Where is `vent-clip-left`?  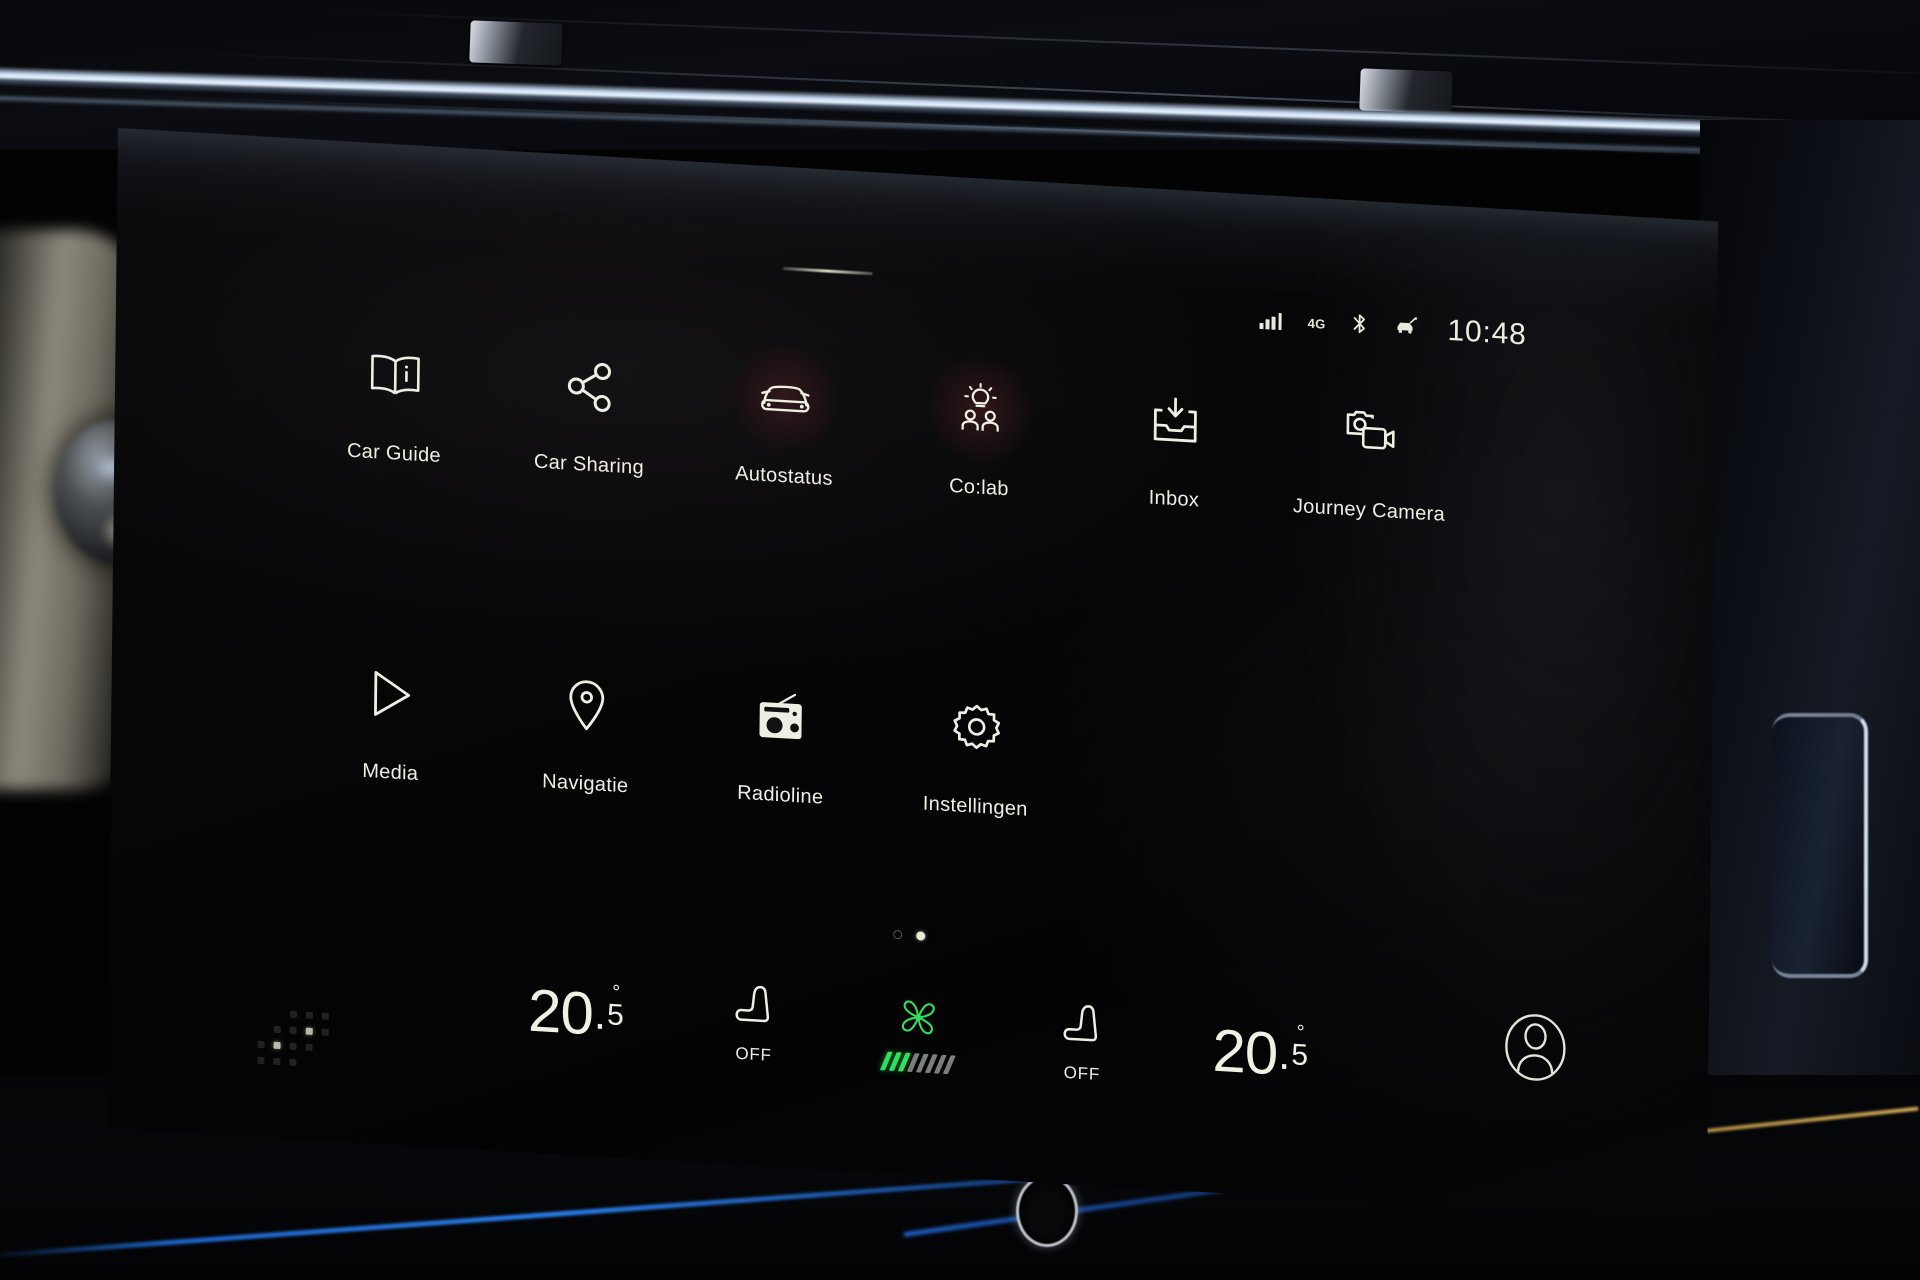
vent-clip-left is located at coordinates (516, 43).